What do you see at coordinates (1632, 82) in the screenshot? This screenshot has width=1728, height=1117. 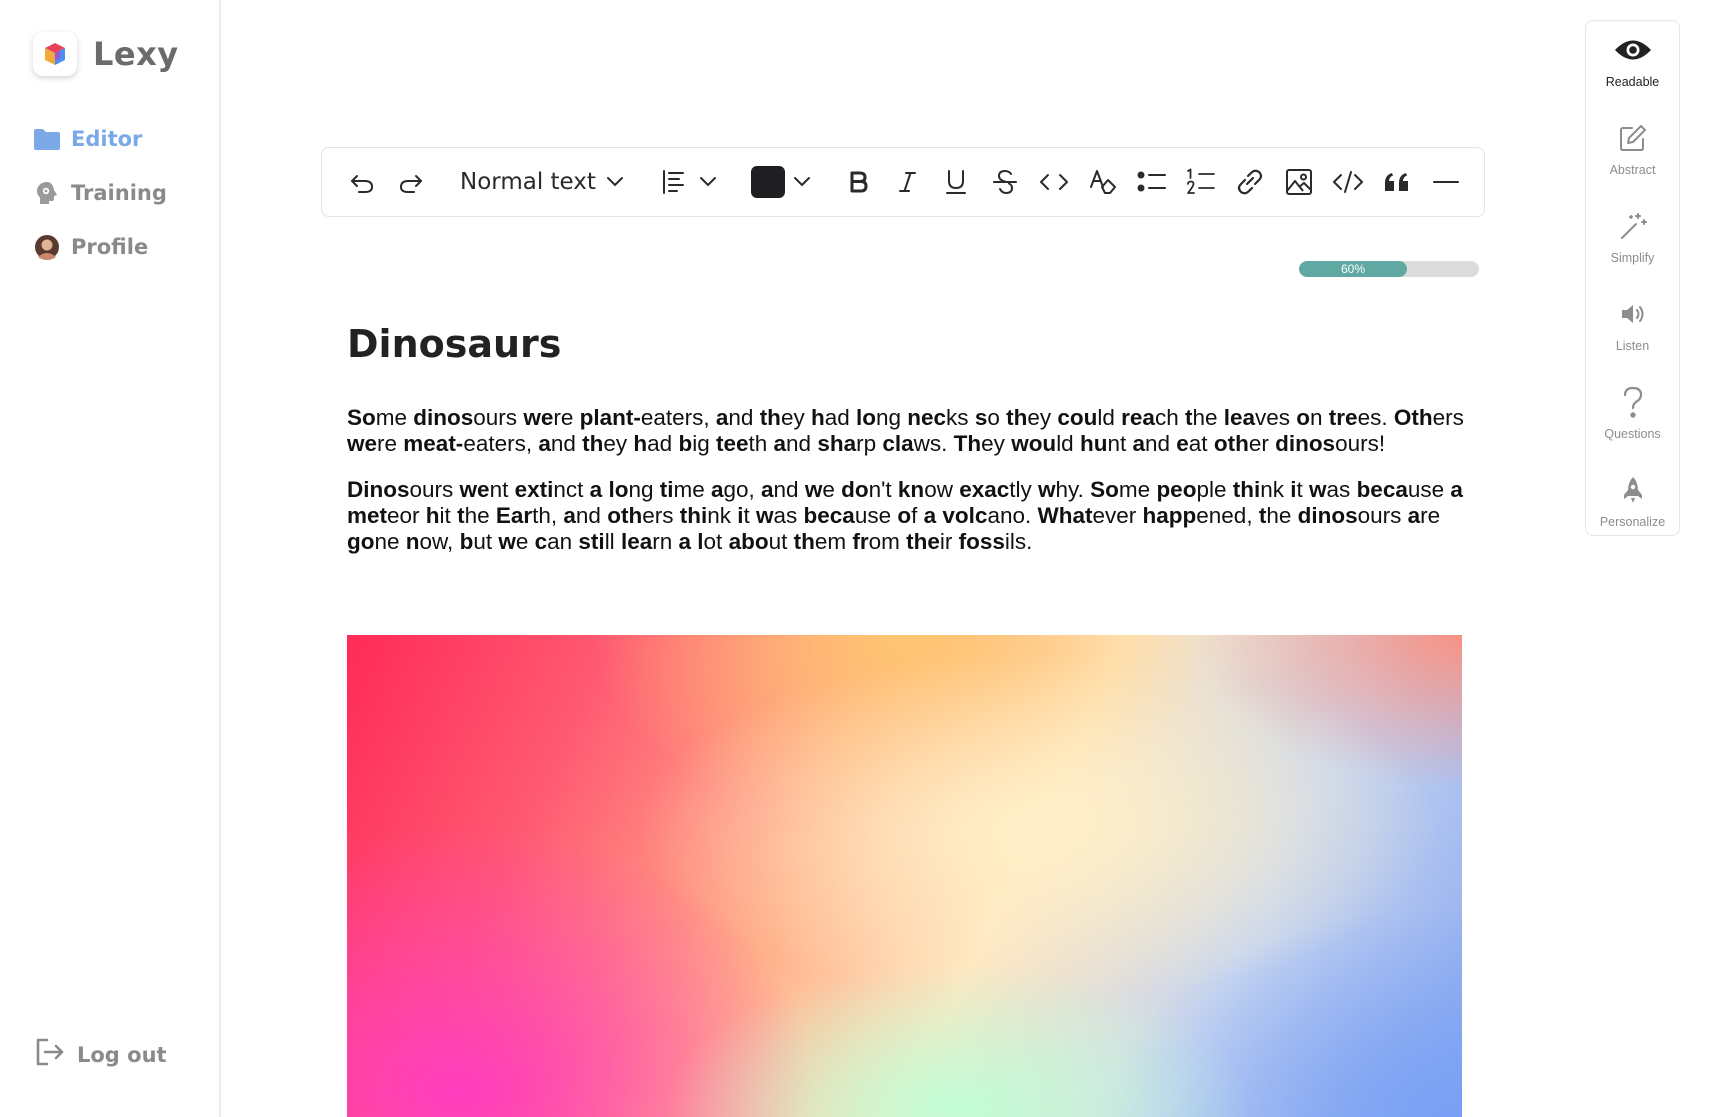 I see `tool-label: Readable` at bounding box center [1632, 82].